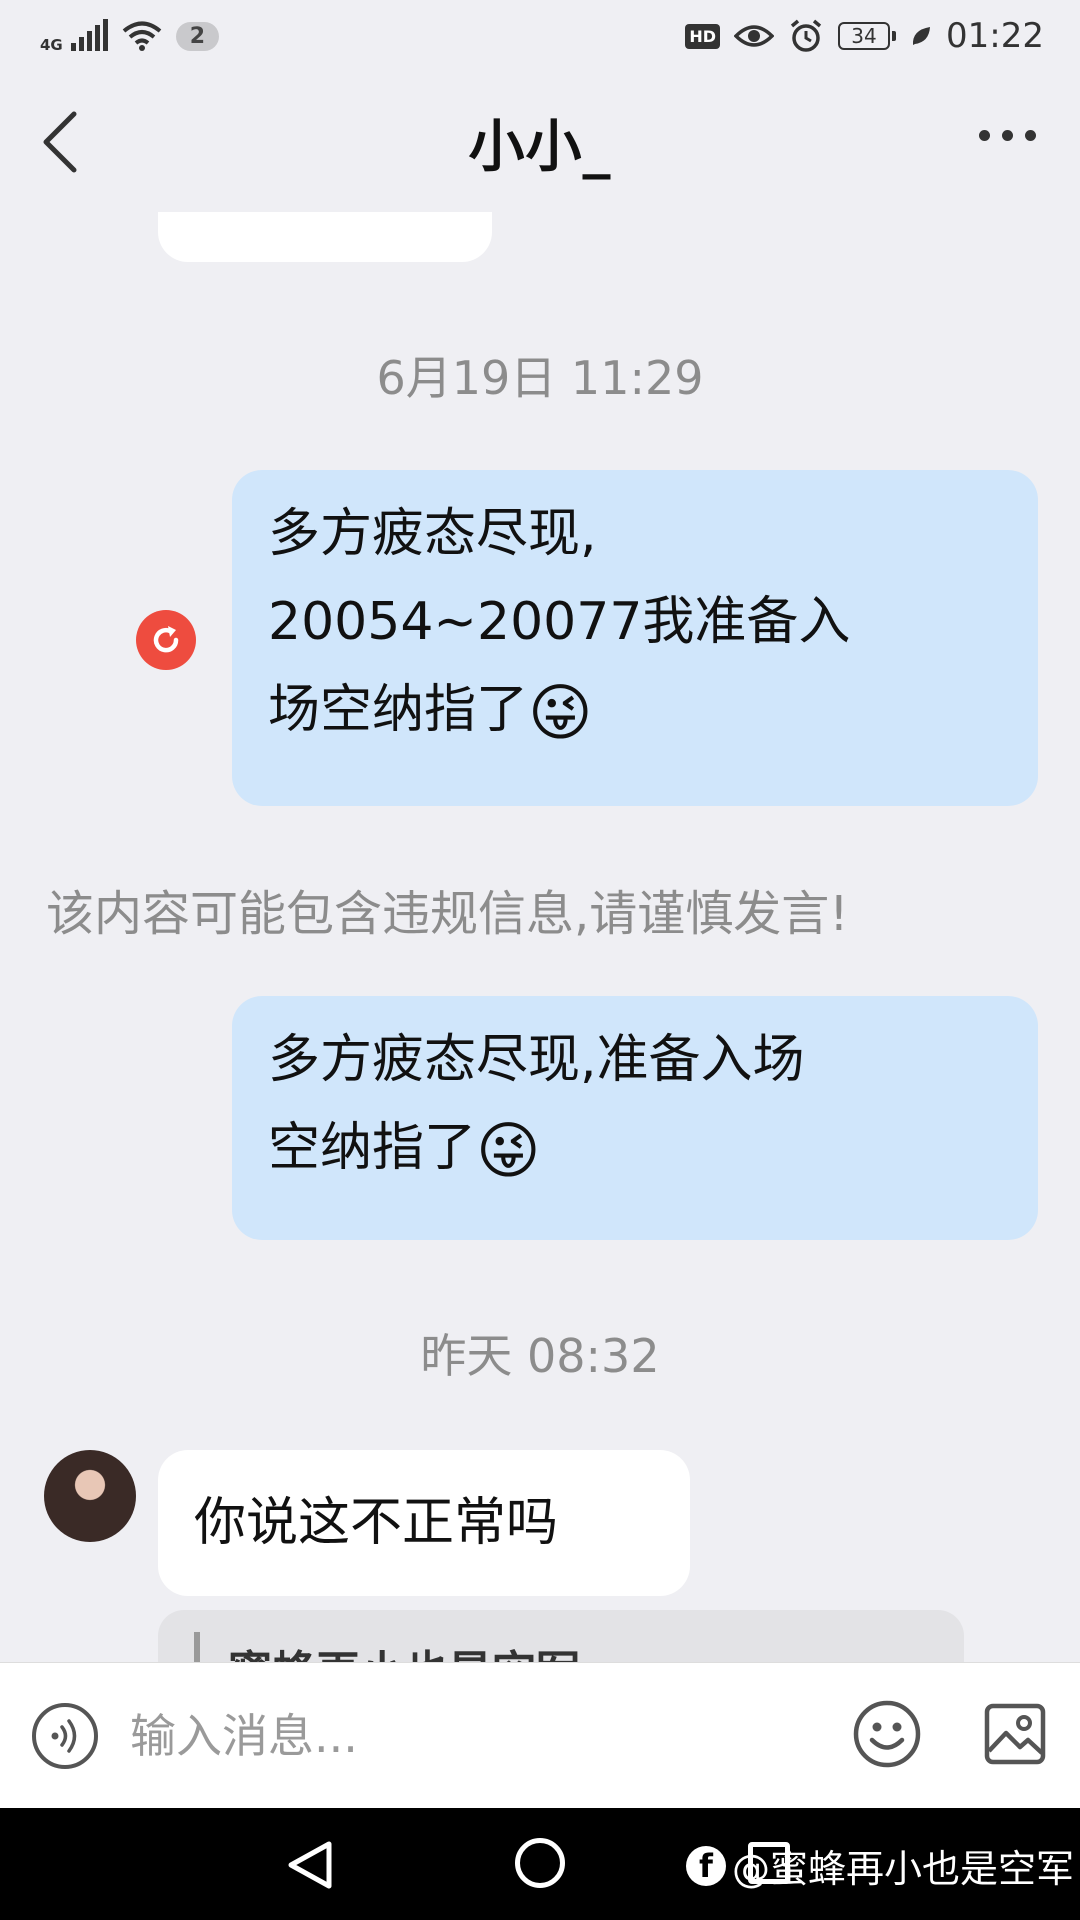 The height and width of the screenshot is (1920, 1080). Describe the element at coordinates (1015, 1734) in the screenshot. I see `image-icon` at that location.